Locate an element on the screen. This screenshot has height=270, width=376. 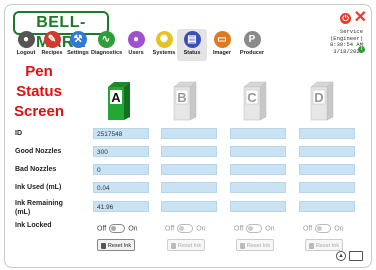
row-label-bad-nozzles: Bad Nozzles is located at coordinates (36, 169).